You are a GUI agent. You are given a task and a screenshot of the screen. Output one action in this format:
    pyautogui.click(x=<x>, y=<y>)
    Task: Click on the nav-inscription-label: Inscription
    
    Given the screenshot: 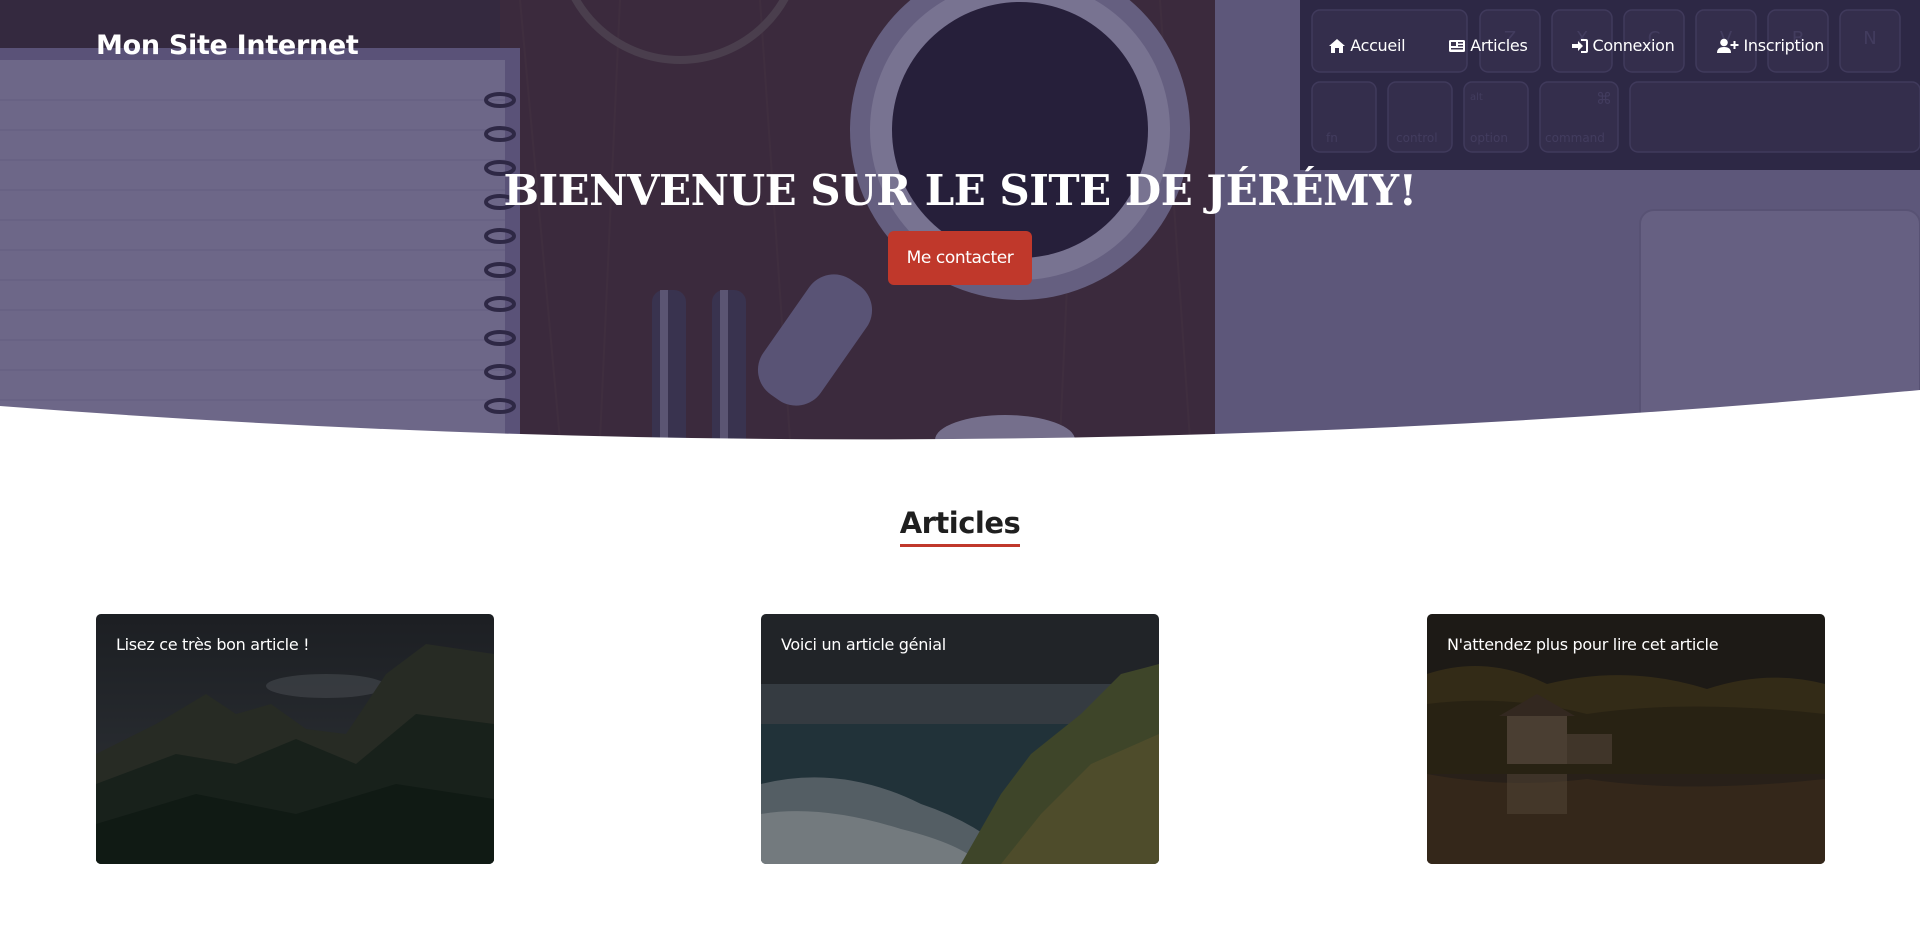 What is the action you would take?
    pyautogui.click(x=1783, y=45)
    